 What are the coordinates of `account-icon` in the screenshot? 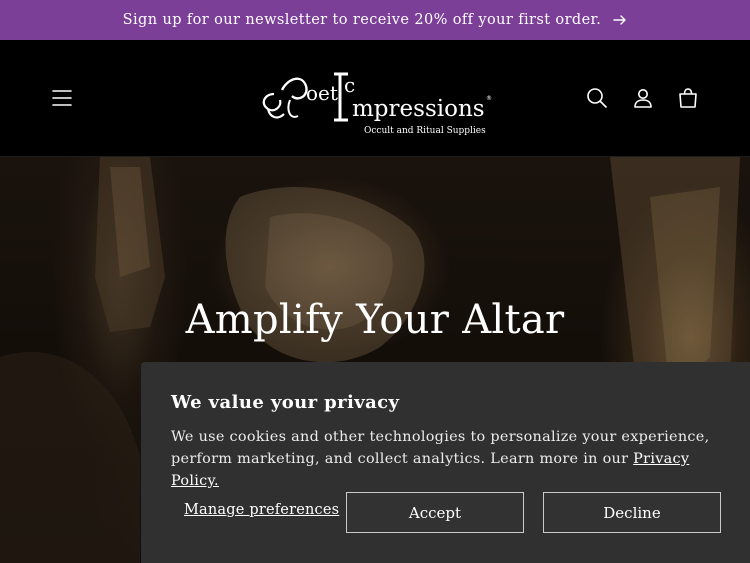 It's located at (643, 98).